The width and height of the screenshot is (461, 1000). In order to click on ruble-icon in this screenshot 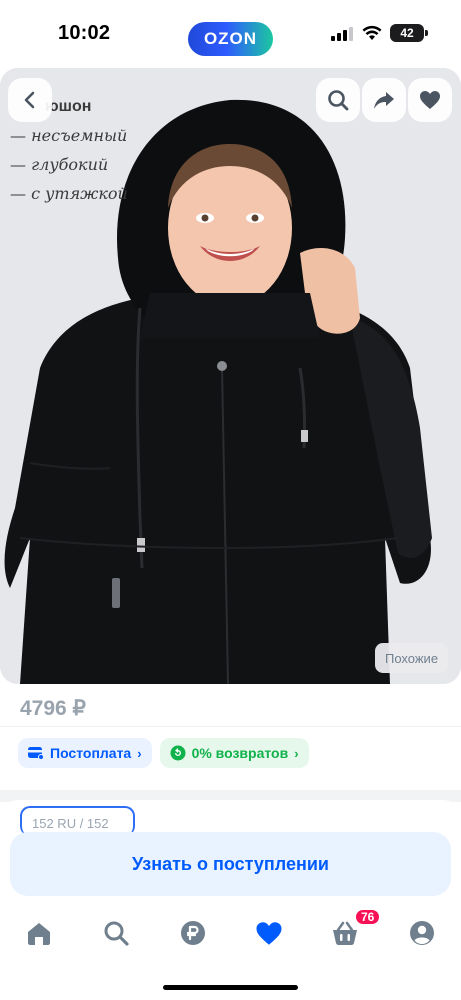, I will do `click(193, 933)`.